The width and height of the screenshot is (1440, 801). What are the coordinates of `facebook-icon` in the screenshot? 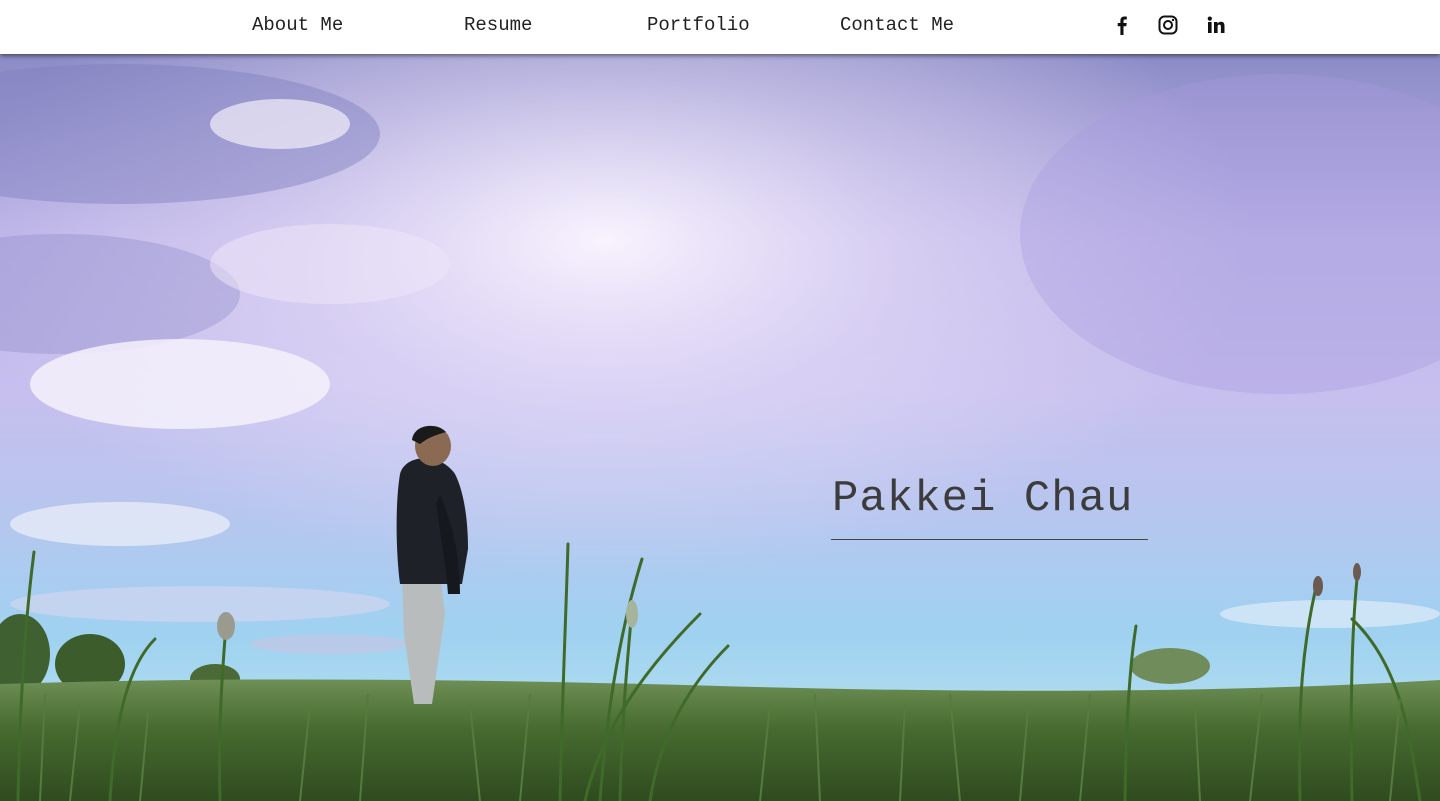 It's located at (1122, 25).